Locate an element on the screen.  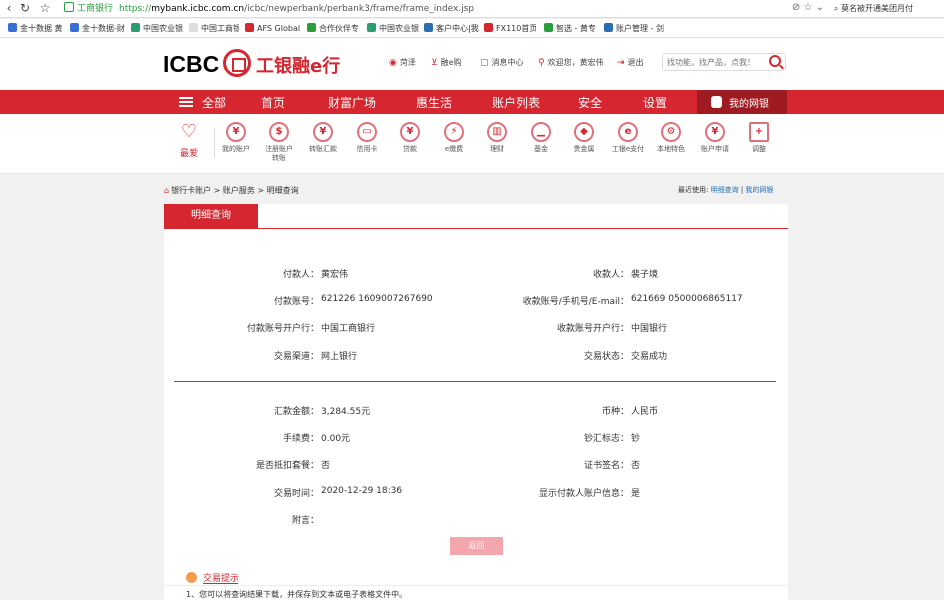
city-link: ◉ 菏泽 is located at coordinates (402, 62).